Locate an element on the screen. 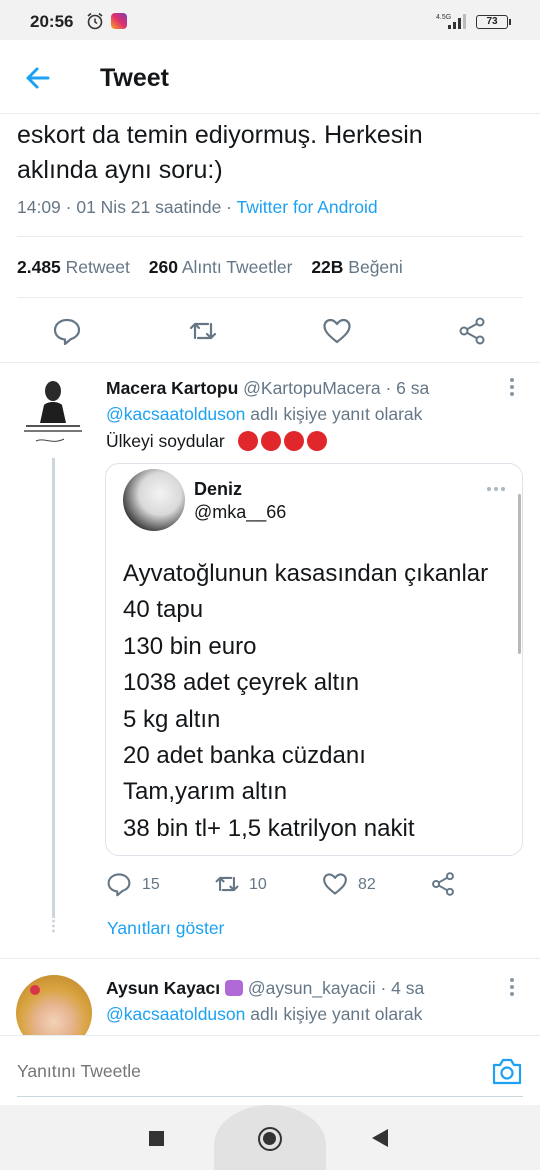  tweet-timestamp: 14:09 · 01 Nis 21 saatinde · is located at coordinates (127, 207).